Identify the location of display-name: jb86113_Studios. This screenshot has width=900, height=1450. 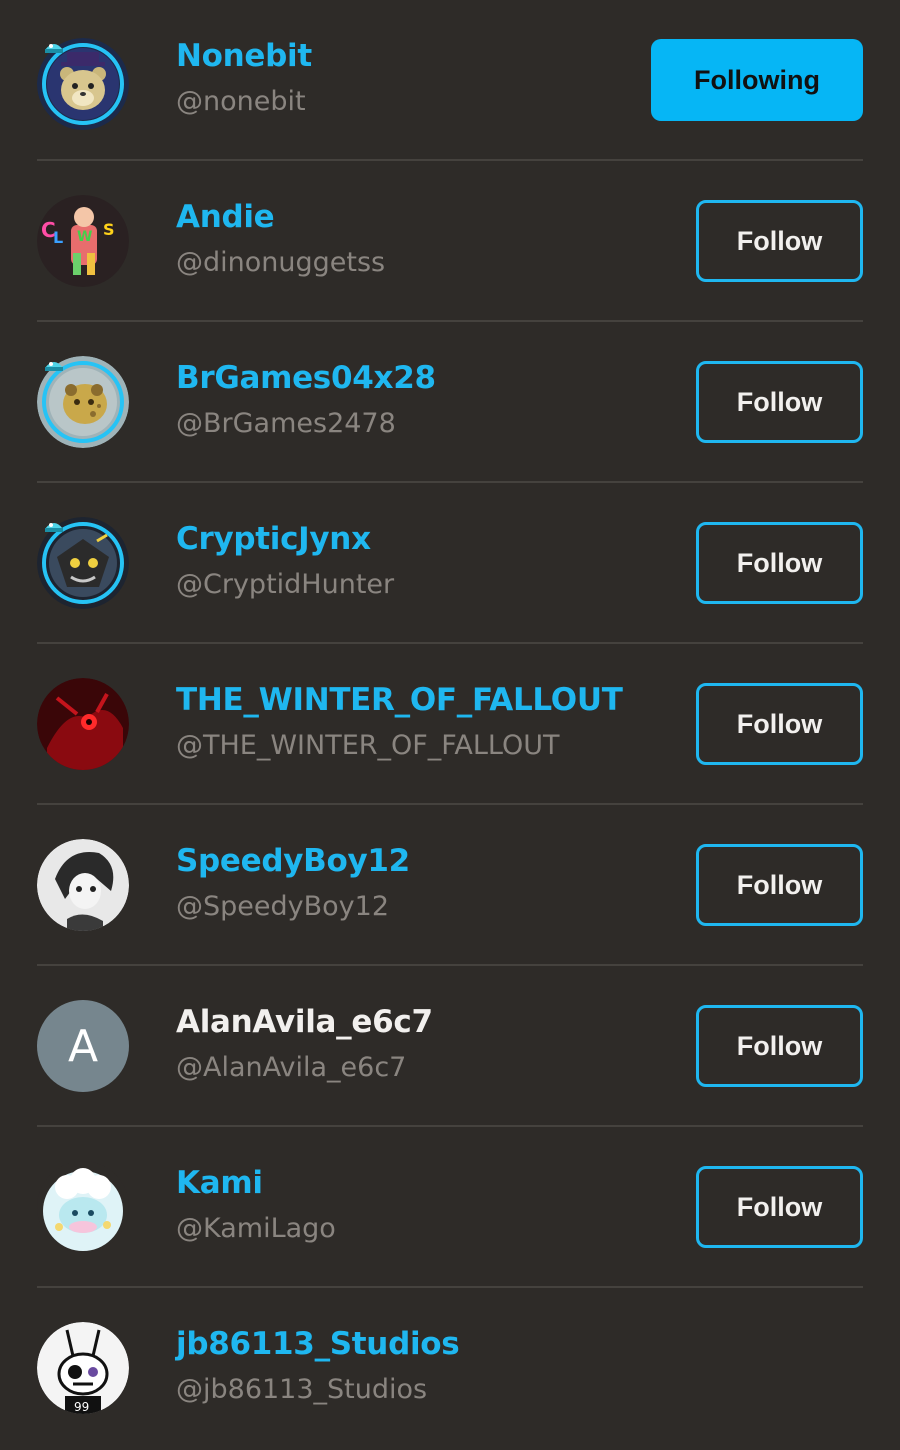
(318, 1344).